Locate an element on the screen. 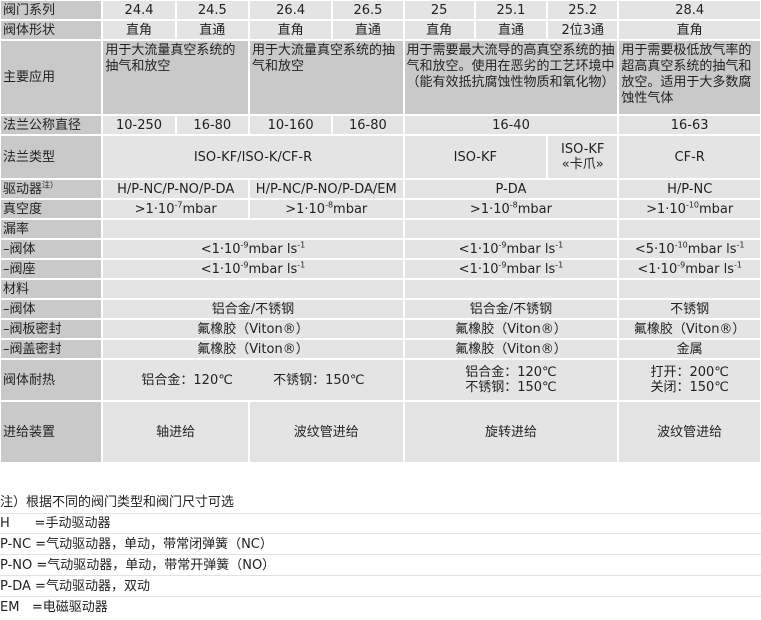 The width and height of the screenshot is (761, 620). leak-body-cell: <5·10-10mbar ls-1 is located at coordinates (689, 249).